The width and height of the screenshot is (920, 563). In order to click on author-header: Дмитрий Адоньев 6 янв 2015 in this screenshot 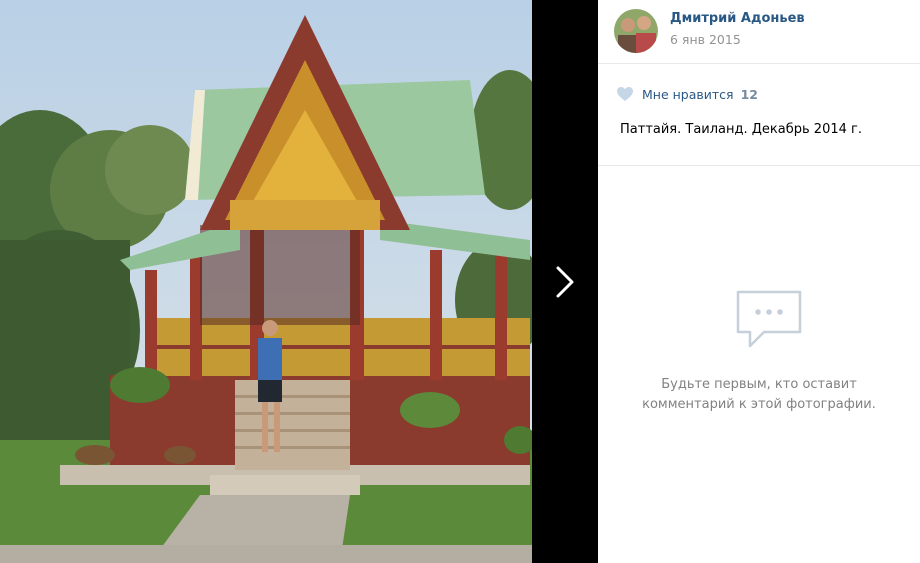, I will do `click(759, 32)`.